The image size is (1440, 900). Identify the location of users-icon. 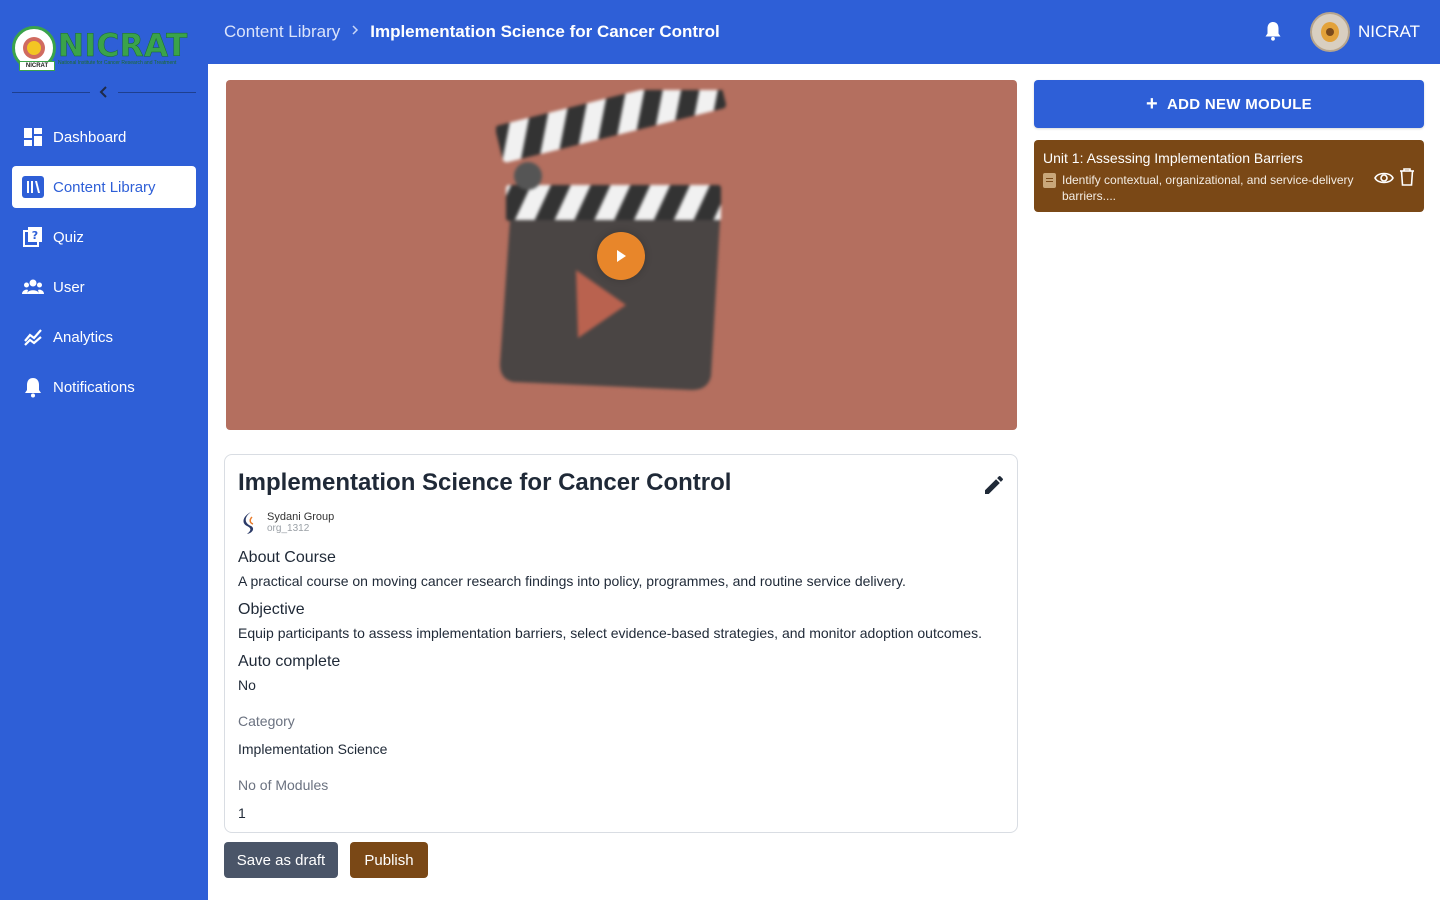
(33, 287).